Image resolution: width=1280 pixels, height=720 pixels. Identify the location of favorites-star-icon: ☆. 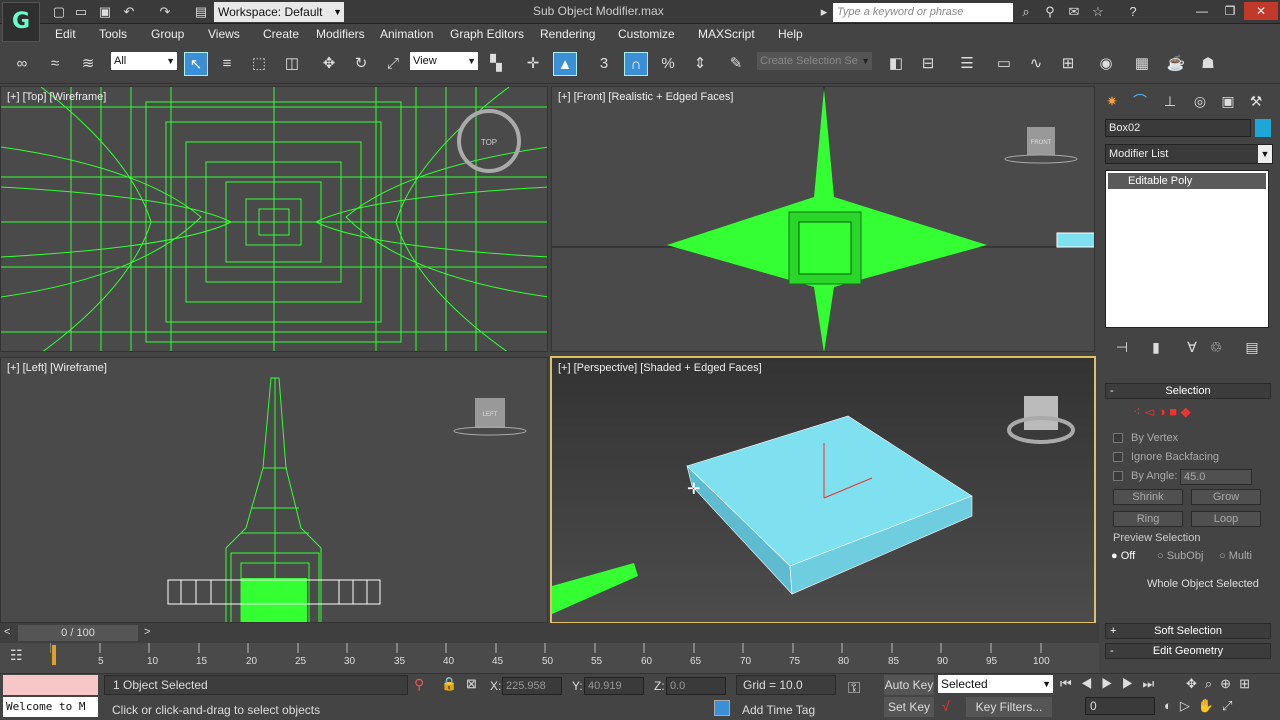
(1098, 12).